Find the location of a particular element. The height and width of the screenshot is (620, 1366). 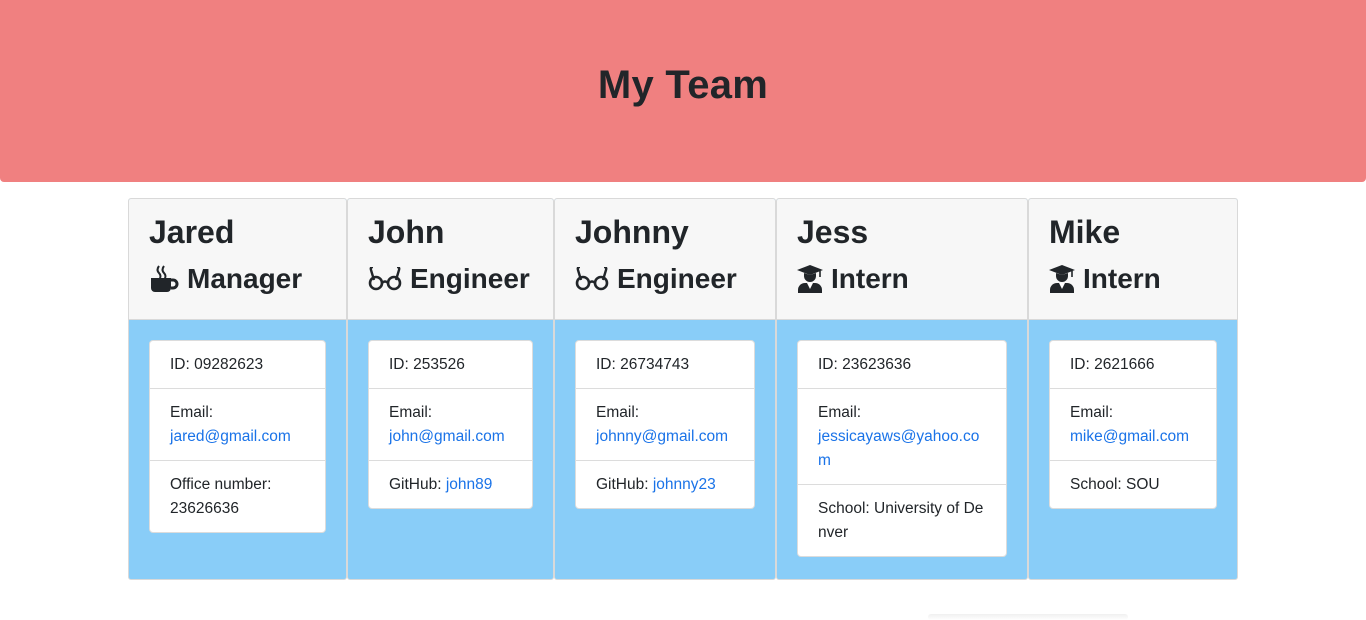

card-header: Jess Intern is located at coordinates (902, 259).